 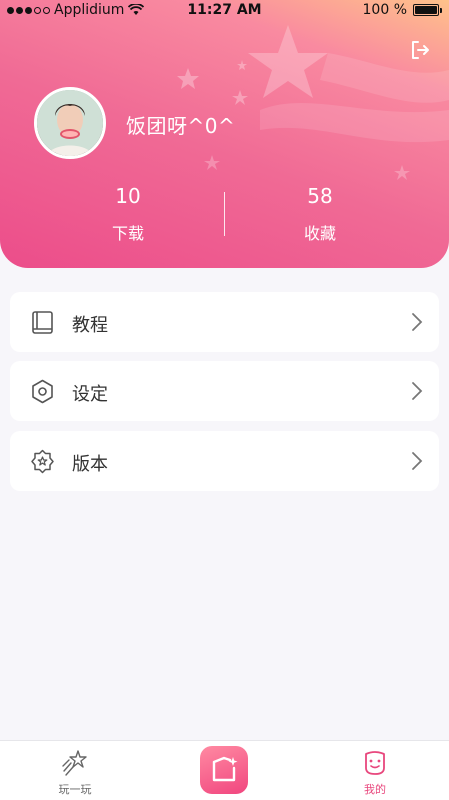 What do you see at coordinates (90, 325) in the screenshot?
I see `menu-label-tutorial: 教程` at bounding box center [90, 325].